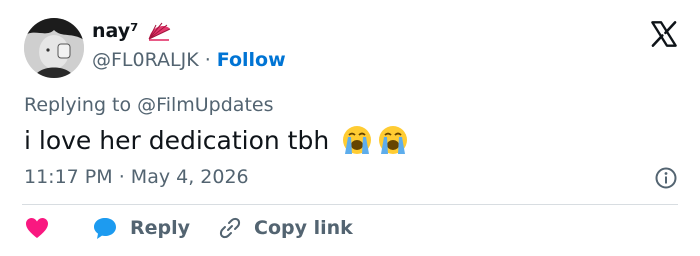 The image size is (700, 256). What do you see at coordinates (666, 178) in the screenshot?
I see `info-icon` at bounding box center [666, 178].